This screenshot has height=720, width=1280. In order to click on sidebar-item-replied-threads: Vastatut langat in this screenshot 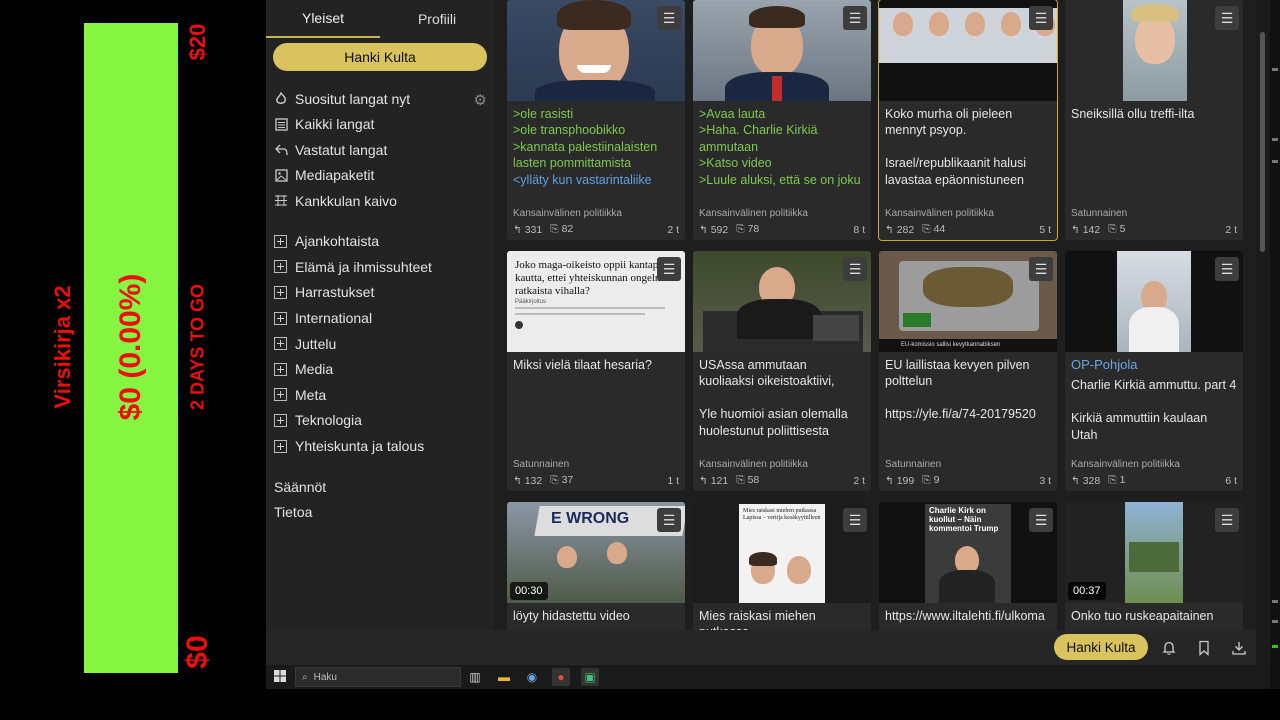, I will do `click(380, 150)`.